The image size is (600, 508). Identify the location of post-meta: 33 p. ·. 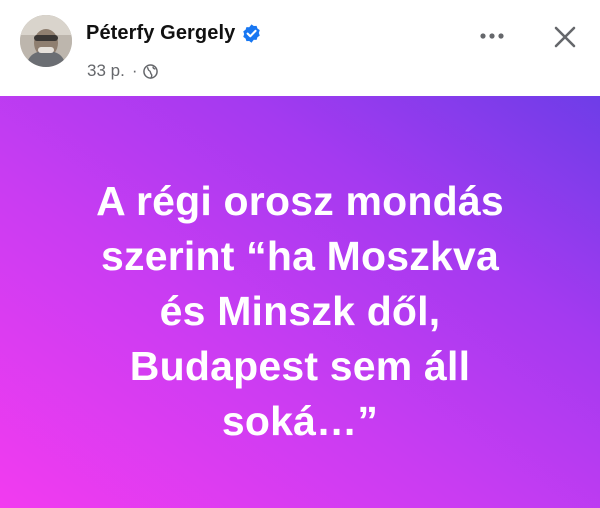
(123, 71).